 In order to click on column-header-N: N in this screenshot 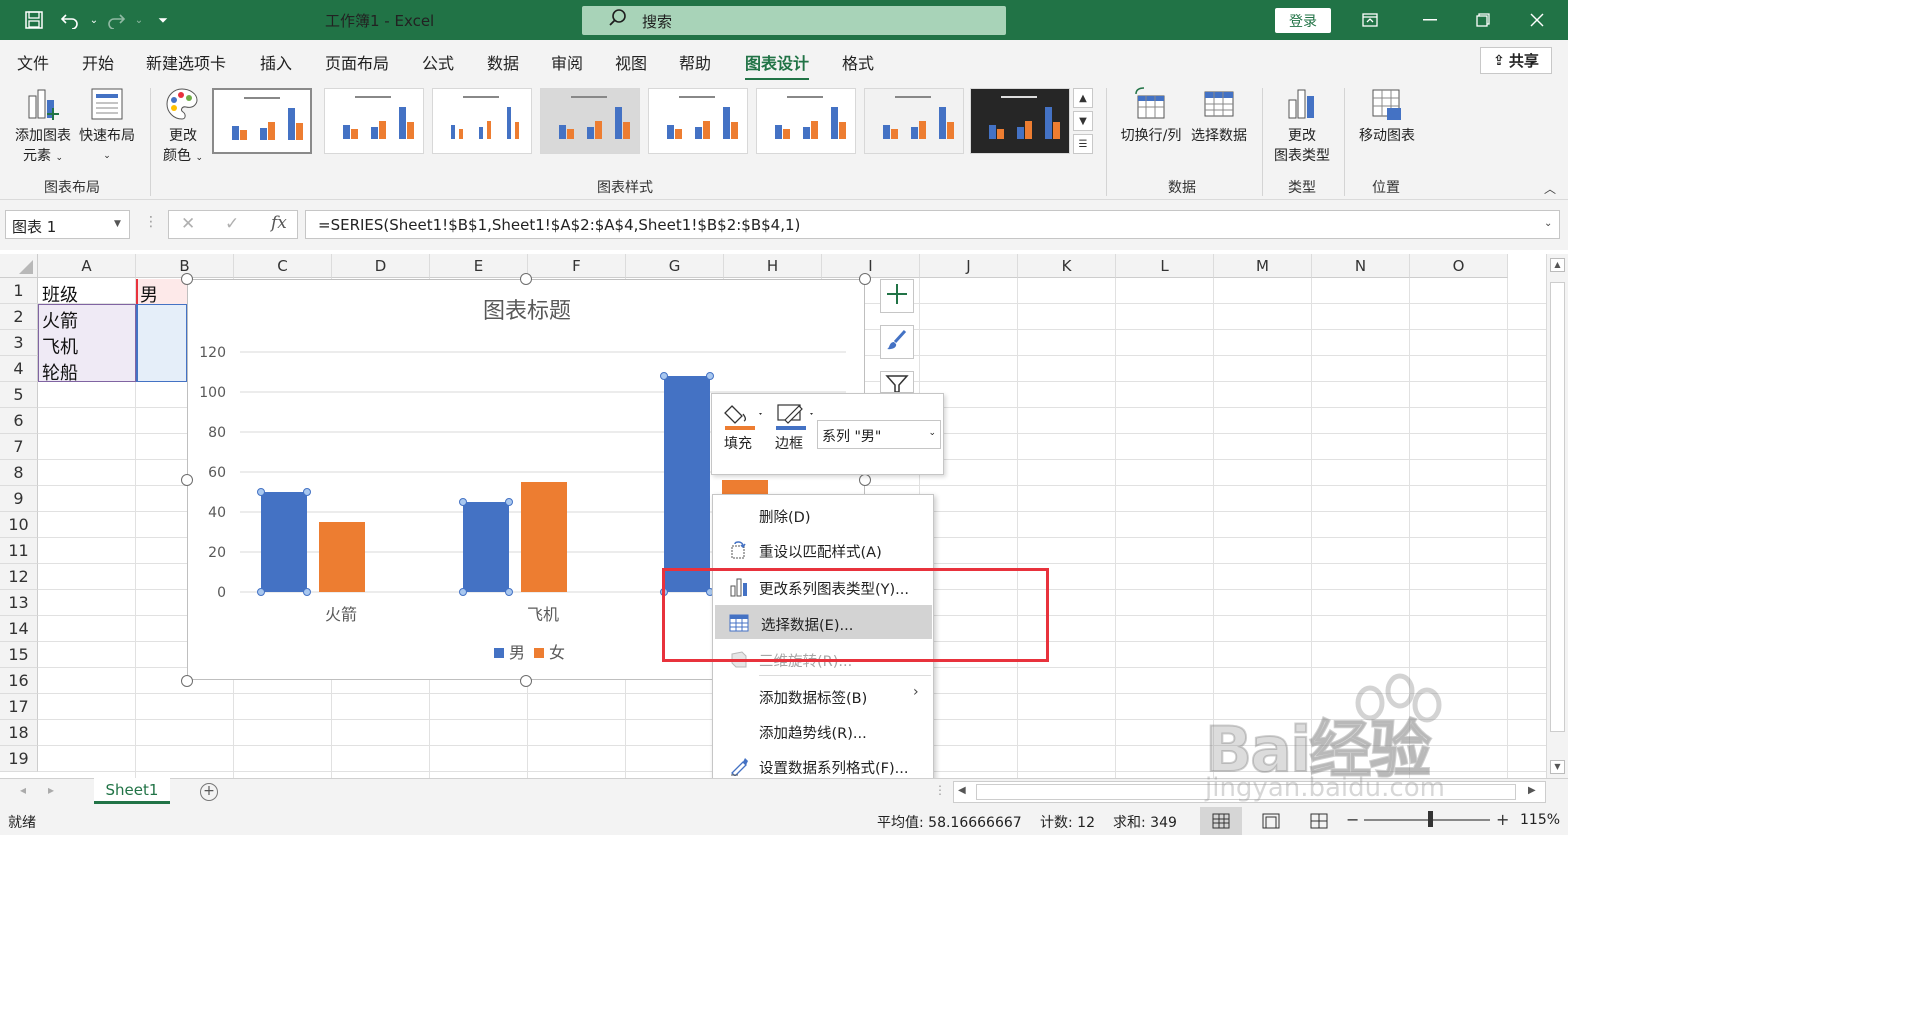, I will do `click(1361, 266)`.